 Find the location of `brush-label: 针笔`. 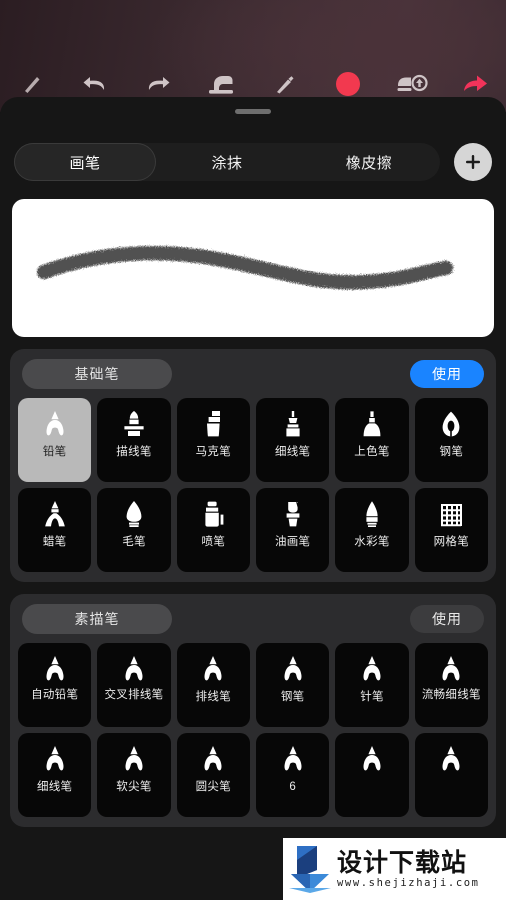

brush-label: 针笔 is located at coordinates (372, 697).